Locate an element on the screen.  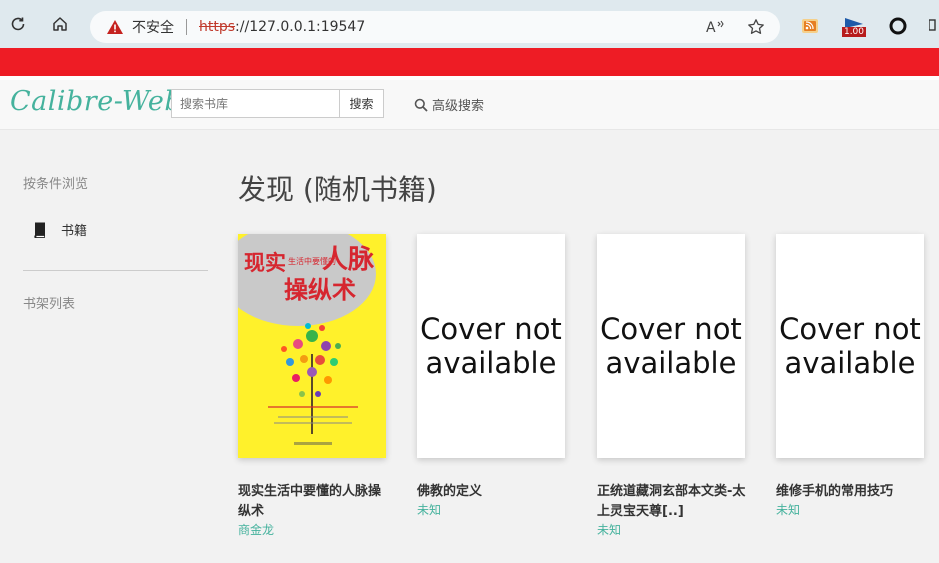
red-banner is located at coordinates (469, 63).